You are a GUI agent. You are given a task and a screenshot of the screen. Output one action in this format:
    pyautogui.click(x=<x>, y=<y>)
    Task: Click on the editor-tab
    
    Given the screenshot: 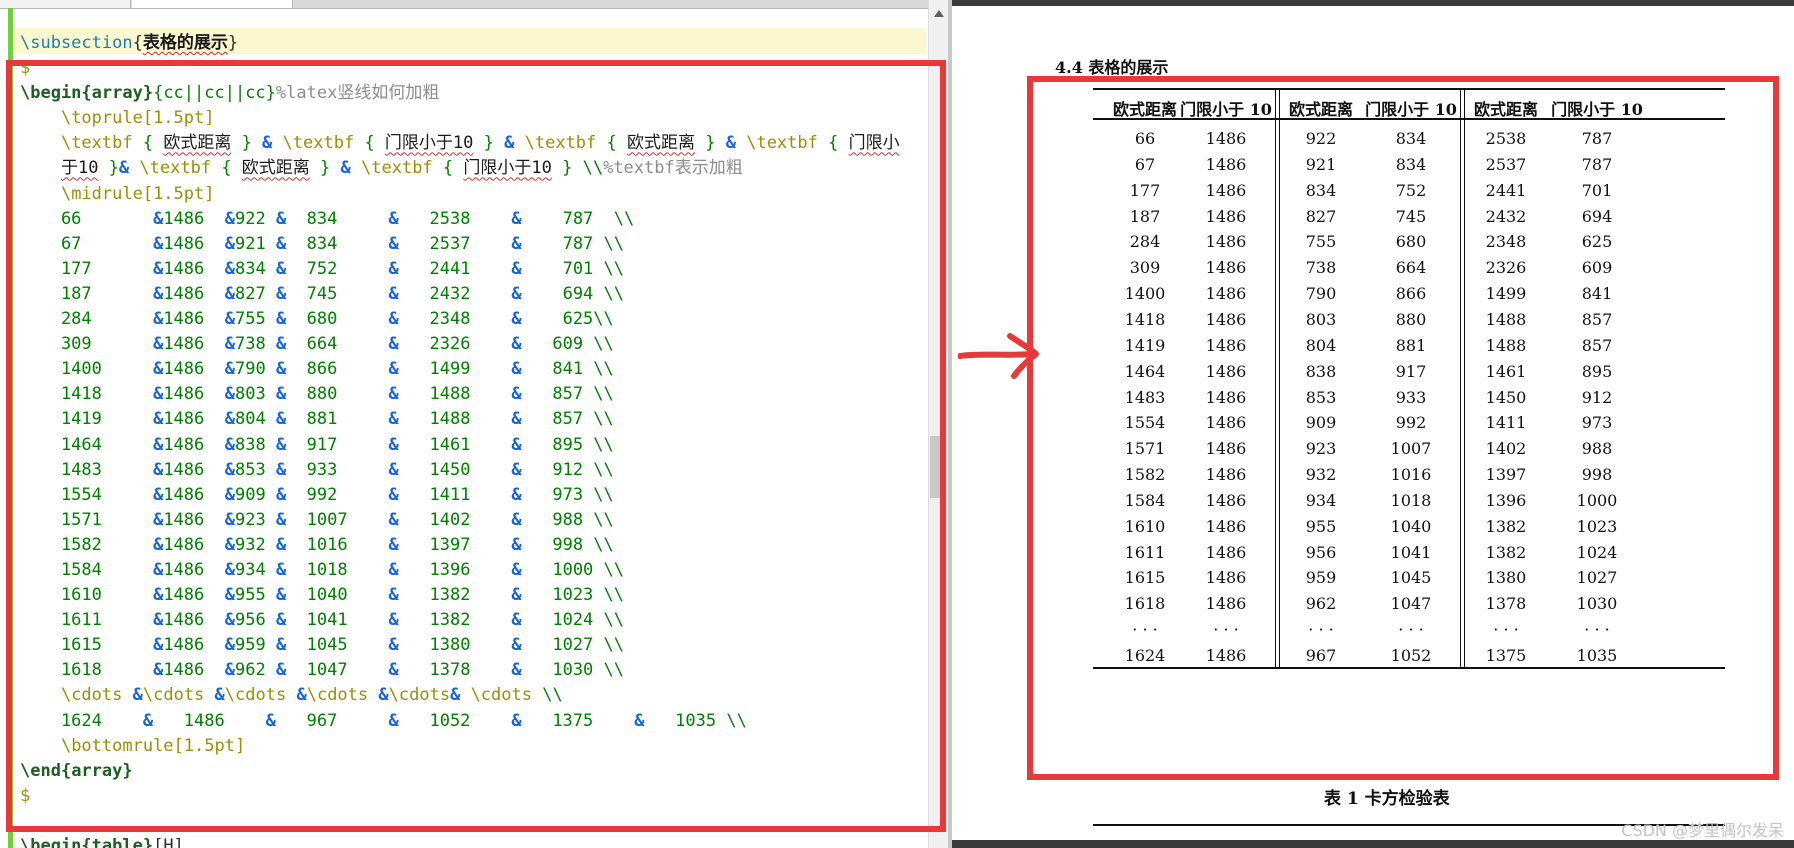 What is the action you would take?
    pyautogui.click(x=65, y=4)
    